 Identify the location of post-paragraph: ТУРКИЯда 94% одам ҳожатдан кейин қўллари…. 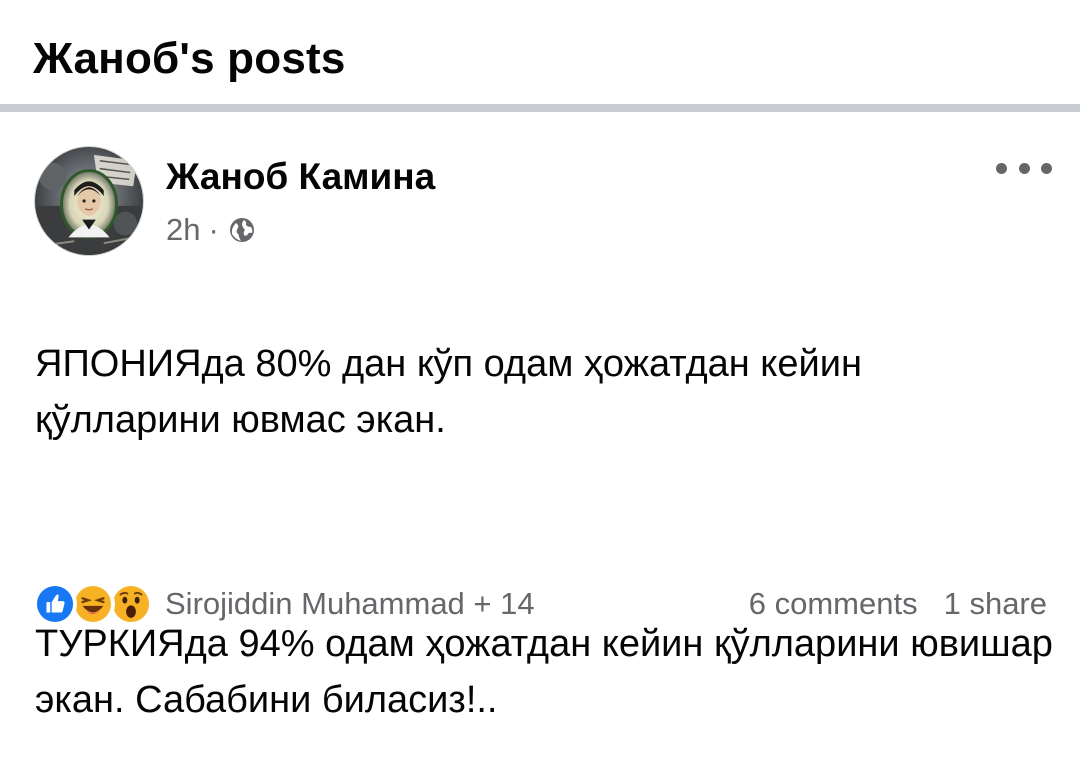
(544, 672).